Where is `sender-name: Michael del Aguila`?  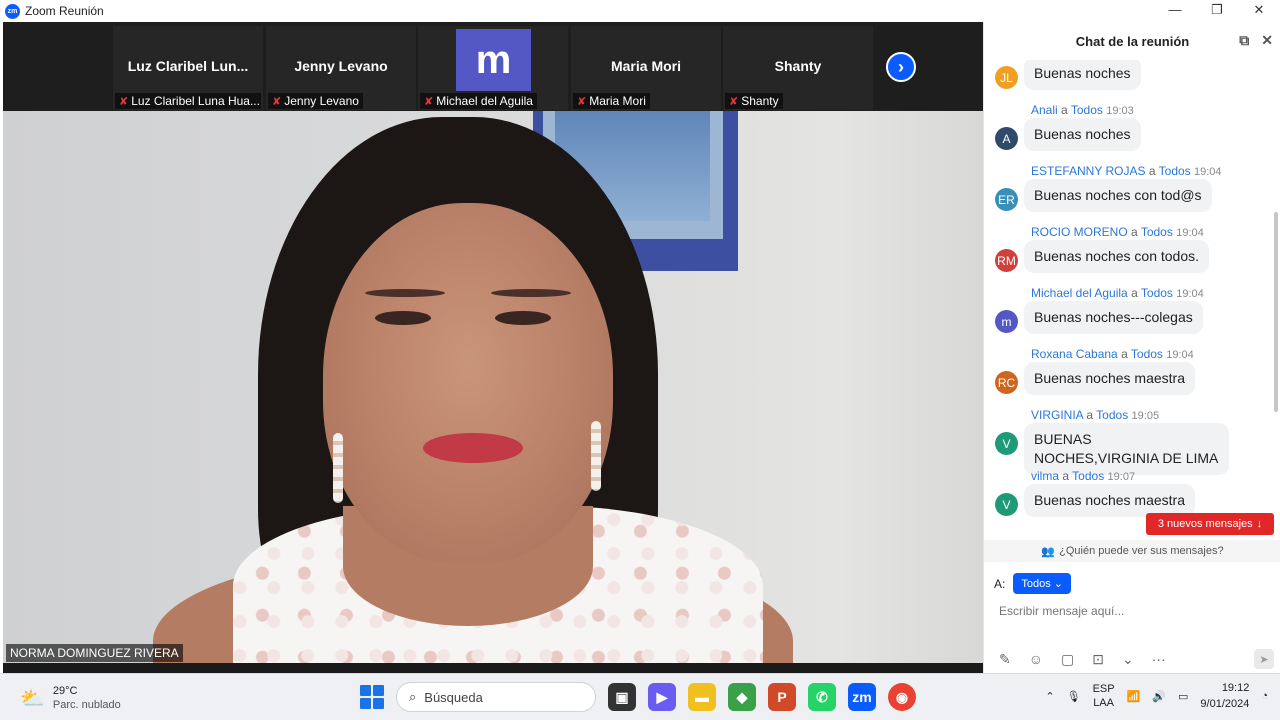 sender-name: Michael del Aguila is located at coordinates (1079, 293).